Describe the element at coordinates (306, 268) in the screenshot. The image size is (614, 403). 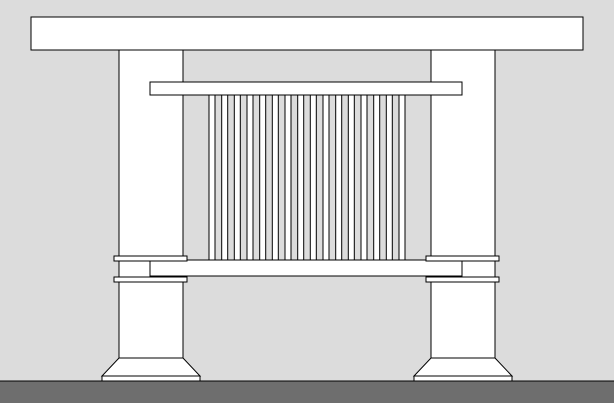
I see `bottom-rail` at that location.